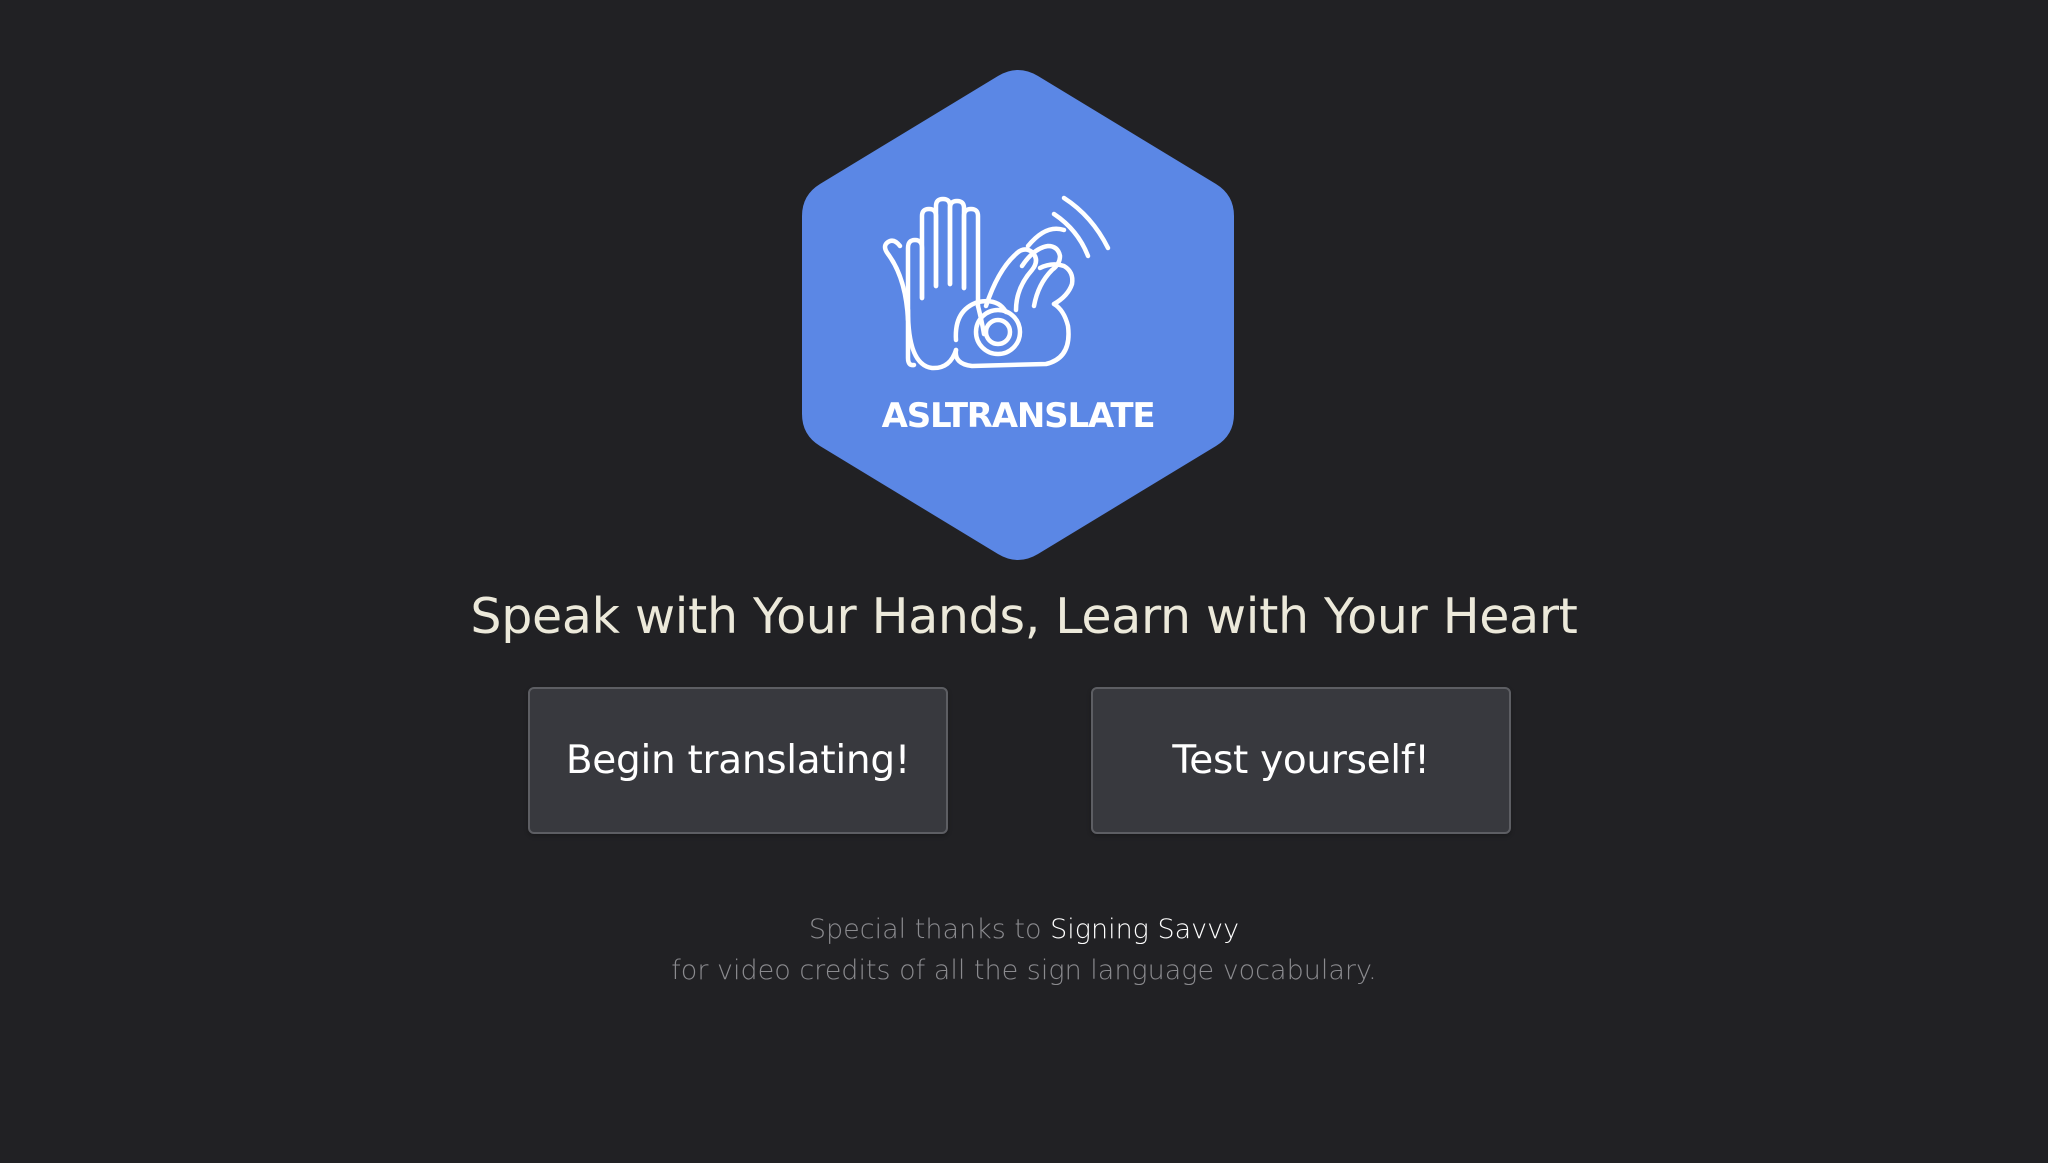 This screenshot has width=2048, height=1163. I want to click on begin-translating-button: Begin translating!, so click(738, 760).